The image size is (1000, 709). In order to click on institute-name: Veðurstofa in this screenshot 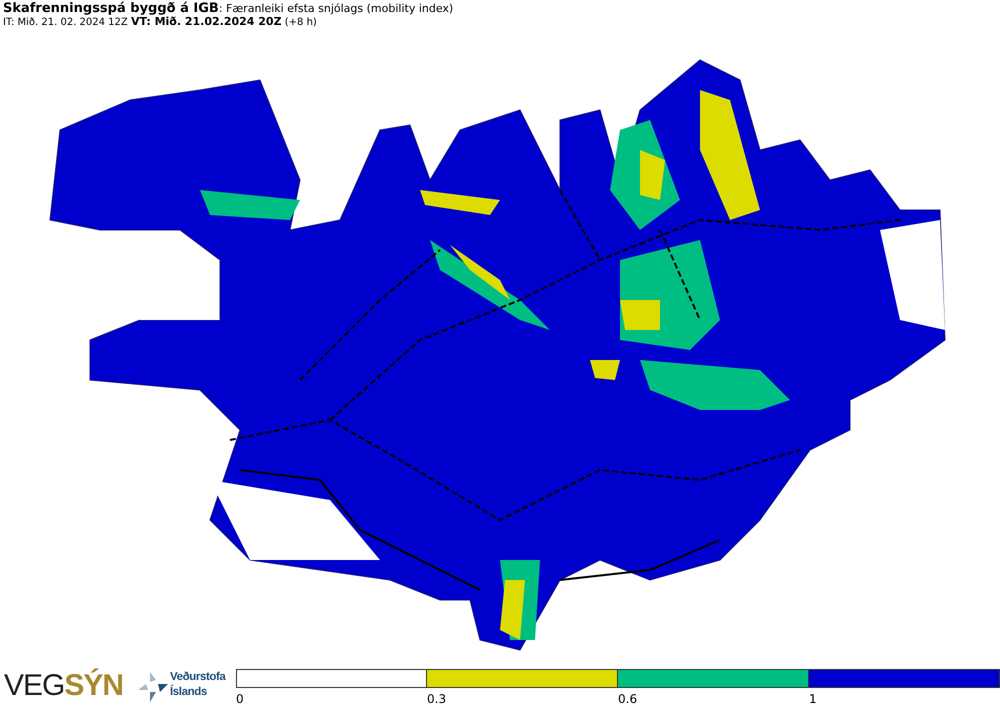, I will do `click(198, 677)`.